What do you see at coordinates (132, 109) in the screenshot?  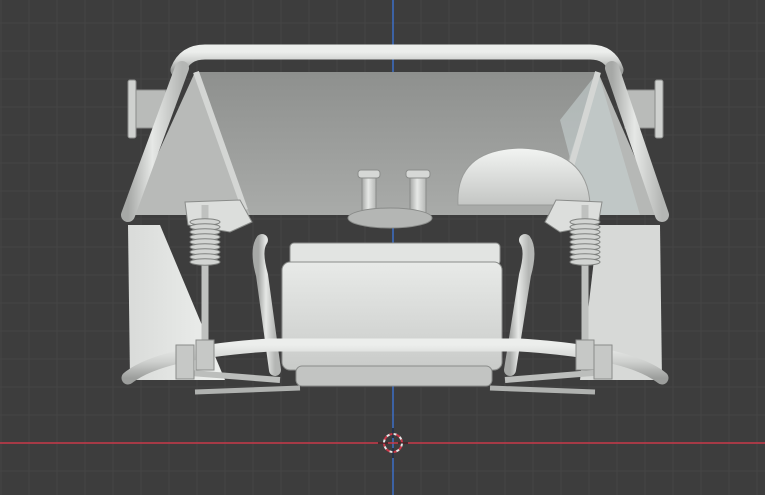 I see `left-mount-plate` at bounding box center [132, 109].